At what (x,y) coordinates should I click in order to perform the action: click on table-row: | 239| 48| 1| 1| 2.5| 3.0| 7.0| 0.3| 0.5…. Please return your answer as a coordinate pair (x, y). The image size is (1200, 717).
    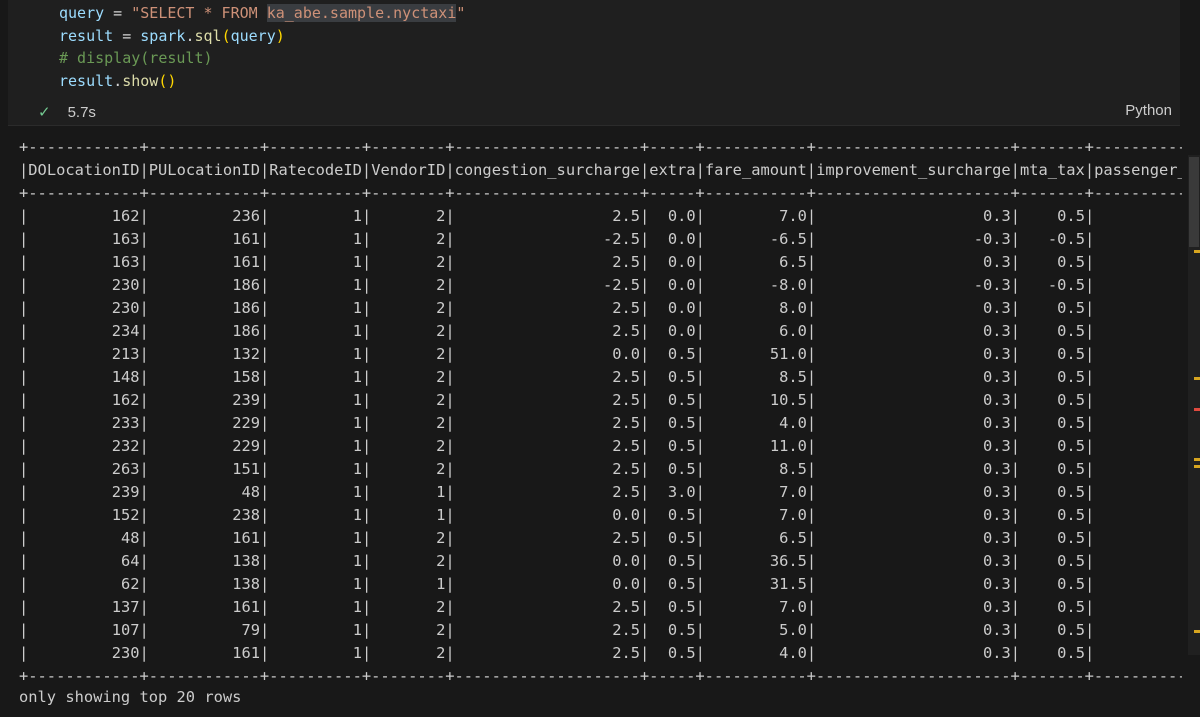
    Looking at the image, I should click on (557, 492).